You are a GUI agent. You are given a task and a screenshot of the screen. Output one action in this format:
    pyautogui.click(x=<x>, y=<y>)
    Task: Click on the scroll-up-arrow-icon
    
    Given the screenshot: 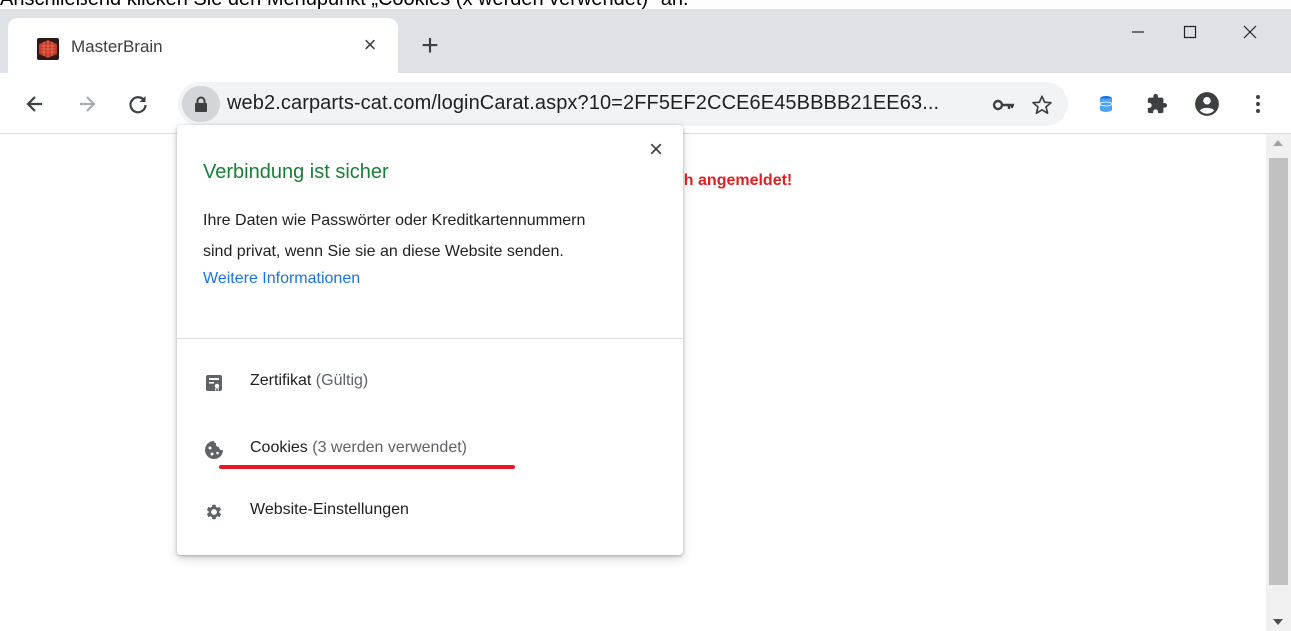 What is the action you would take?
    pyautogui.click(x=1278, y=143)
    